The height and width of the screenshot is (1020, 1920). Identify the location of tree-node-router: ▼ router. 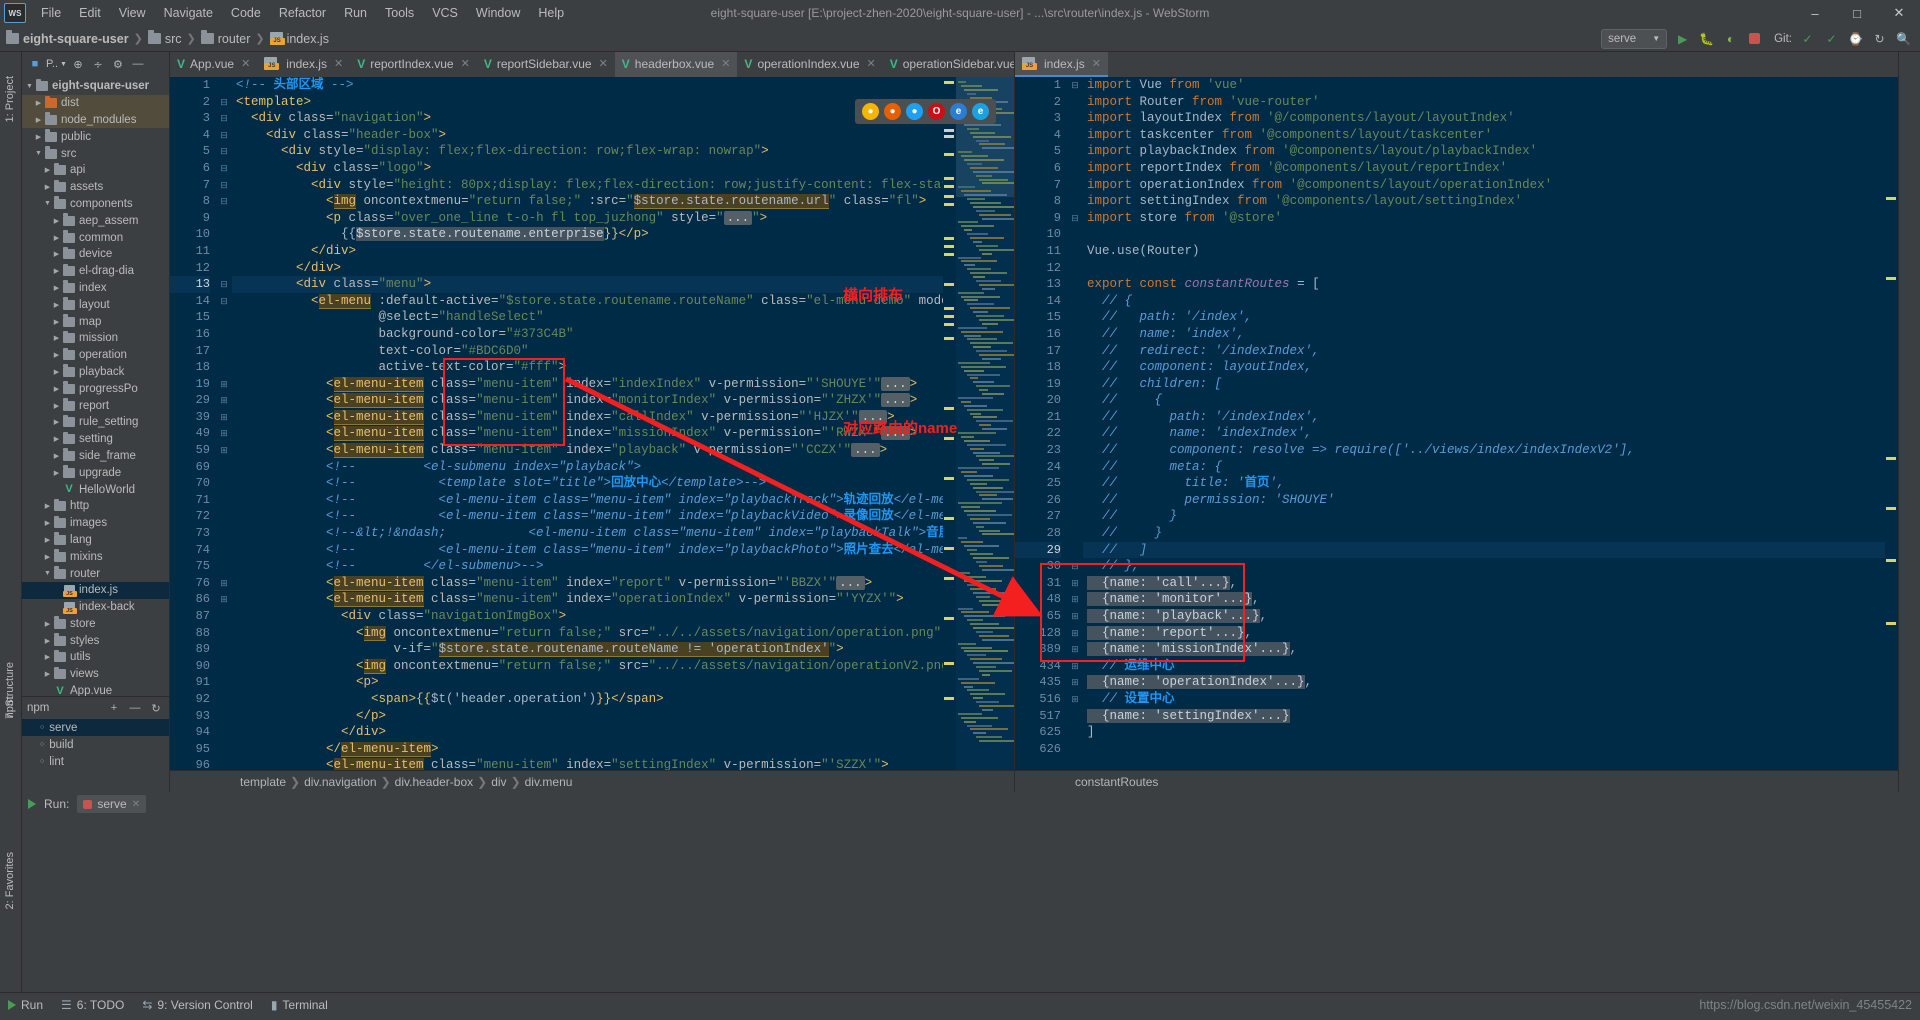
(95, 573).